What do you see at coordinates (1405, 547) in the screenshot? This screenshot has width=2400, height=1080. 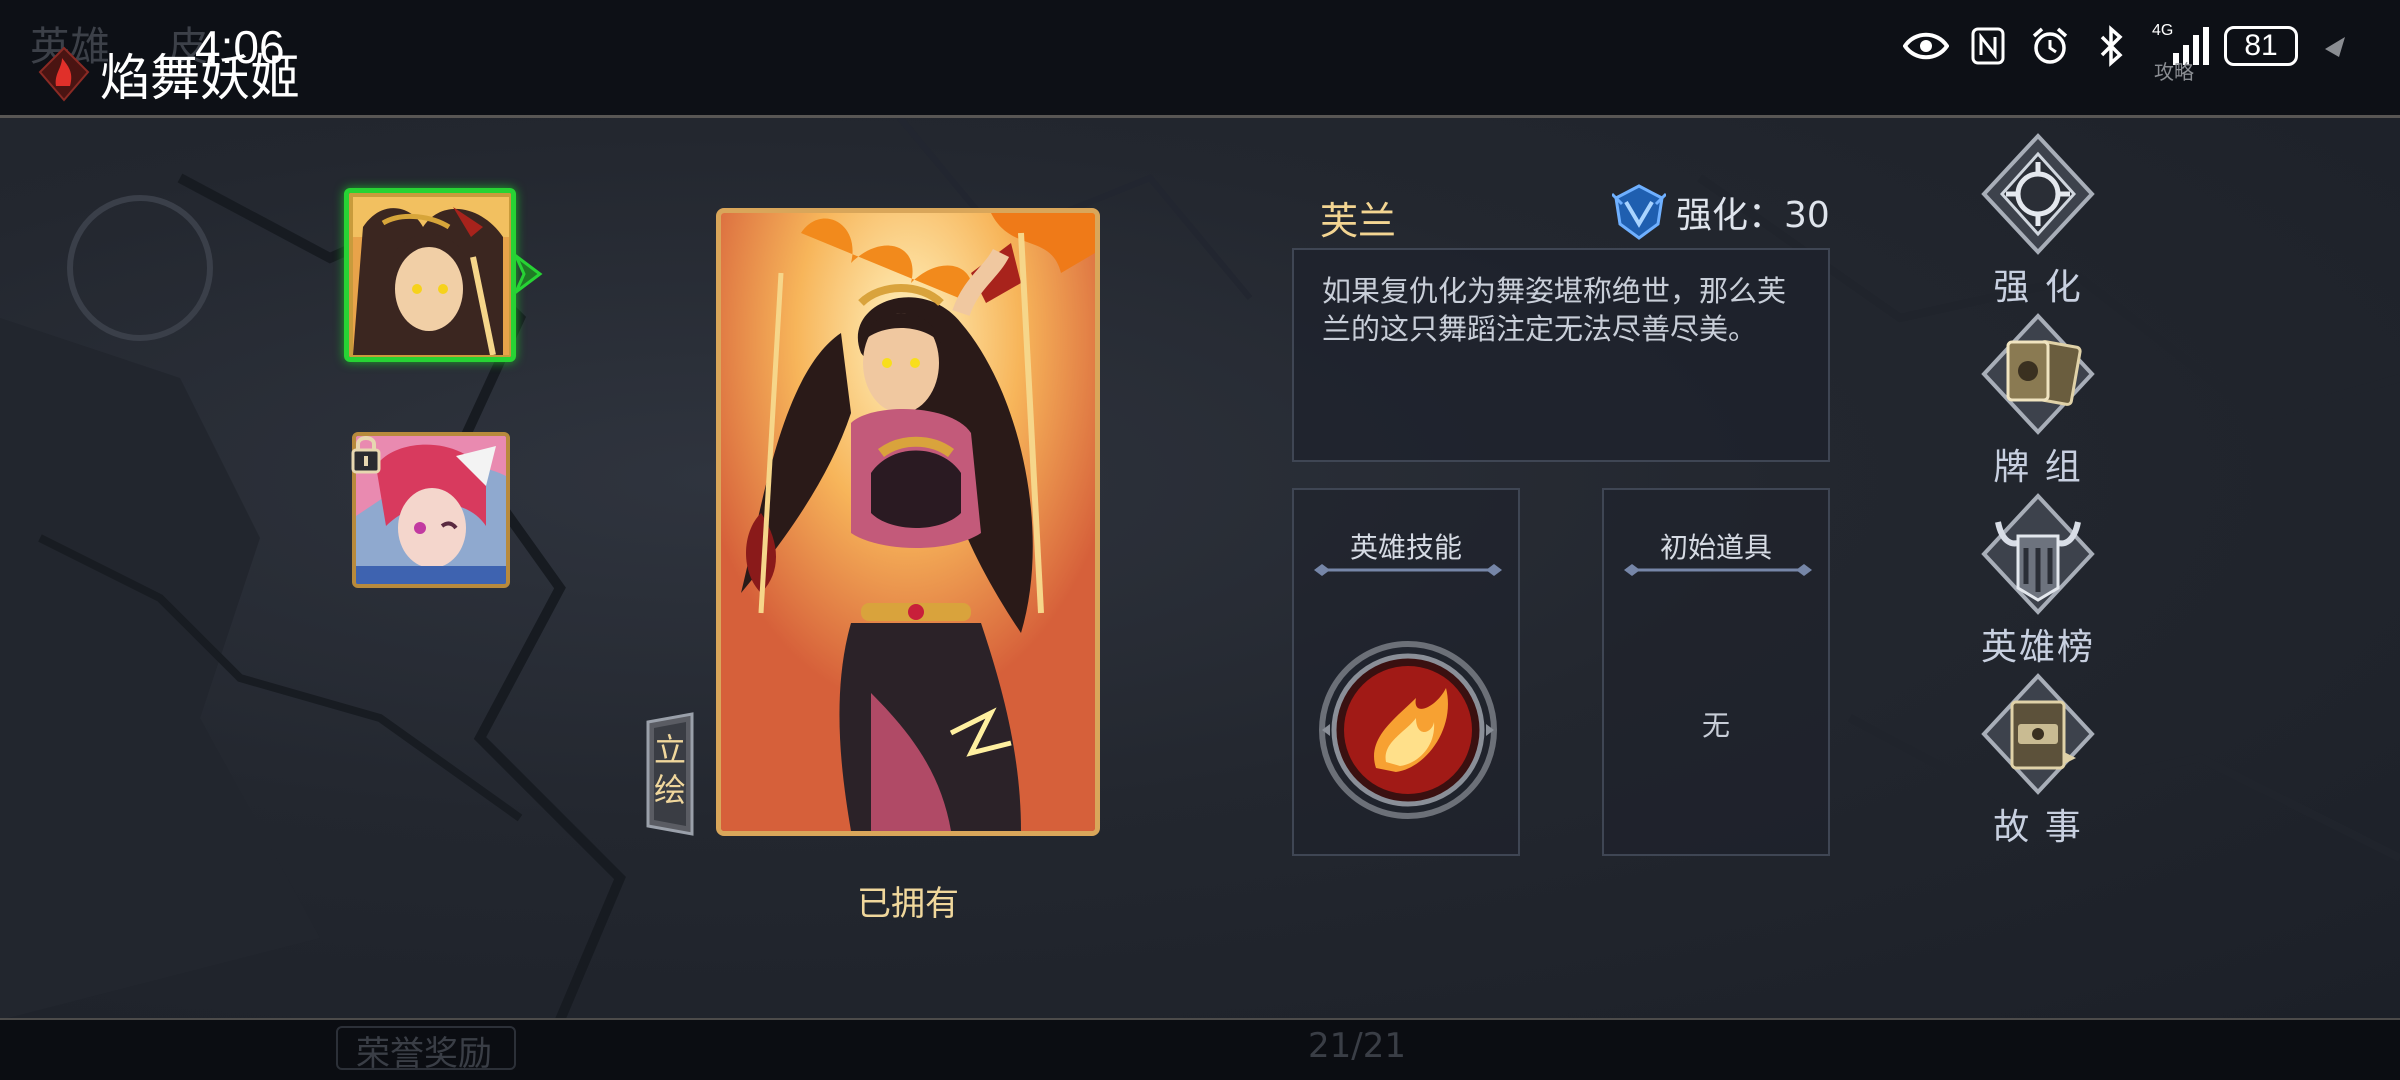 I see `skill-header: 英雄技能` at bounding box center [1405, 547].